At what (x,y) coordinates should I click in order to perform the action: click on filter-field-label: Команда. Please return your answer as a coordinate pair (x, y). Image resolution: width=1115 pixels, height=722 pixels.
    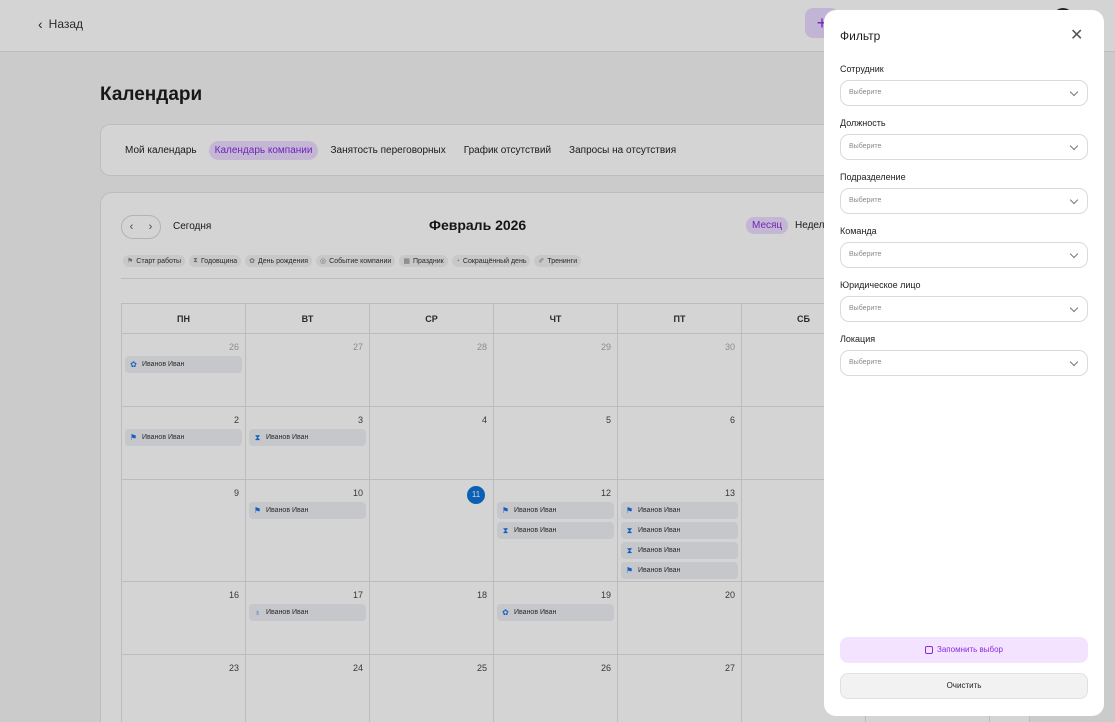
    Looking at the image, I should click on (858, 231).